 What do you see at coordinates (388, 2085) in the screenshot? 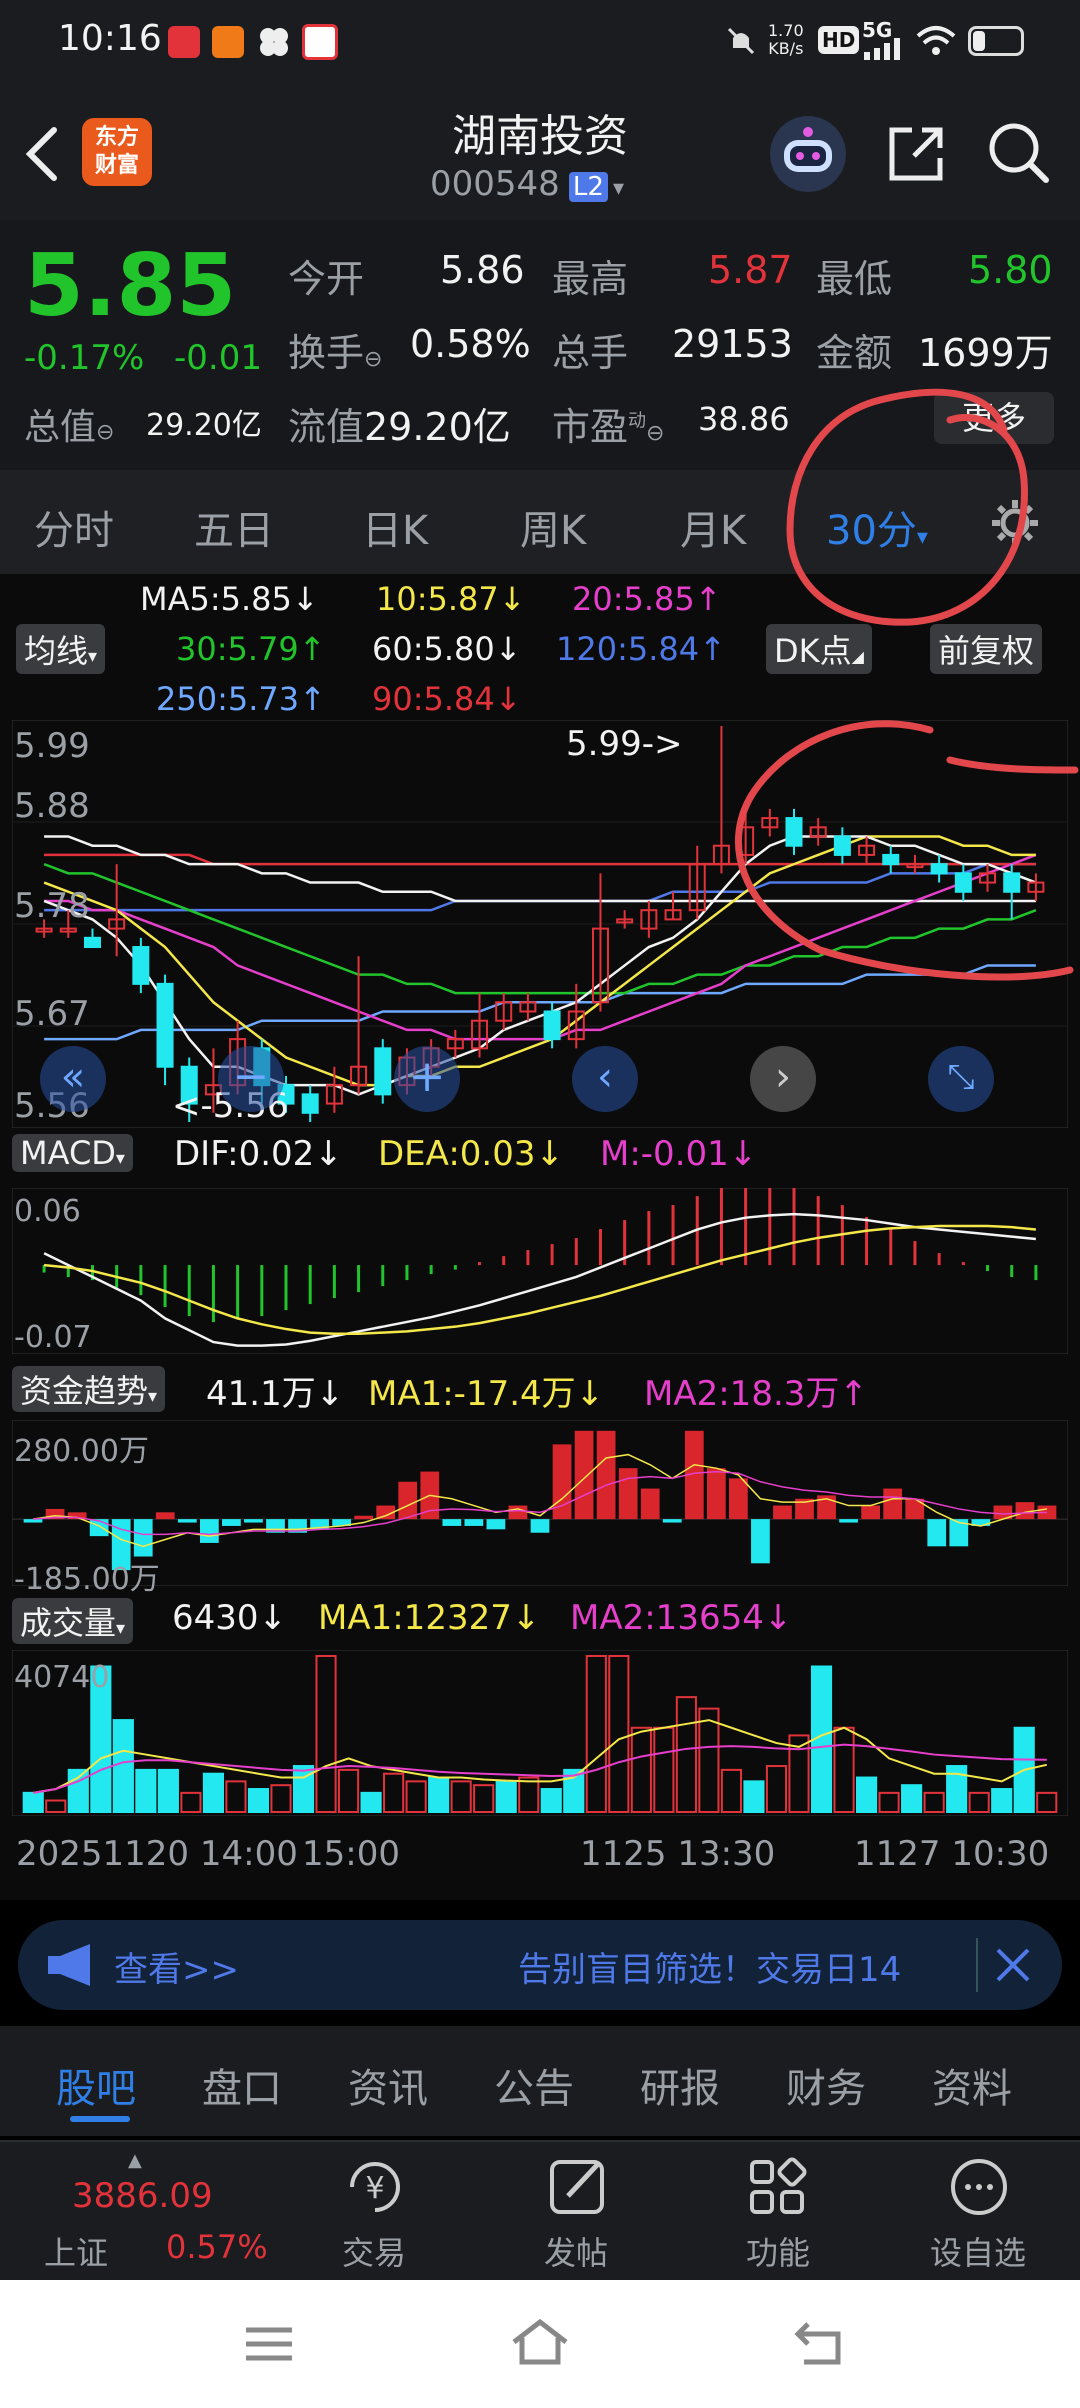
I see `tab-news: 资讯` at bounding box center [388, 2085].